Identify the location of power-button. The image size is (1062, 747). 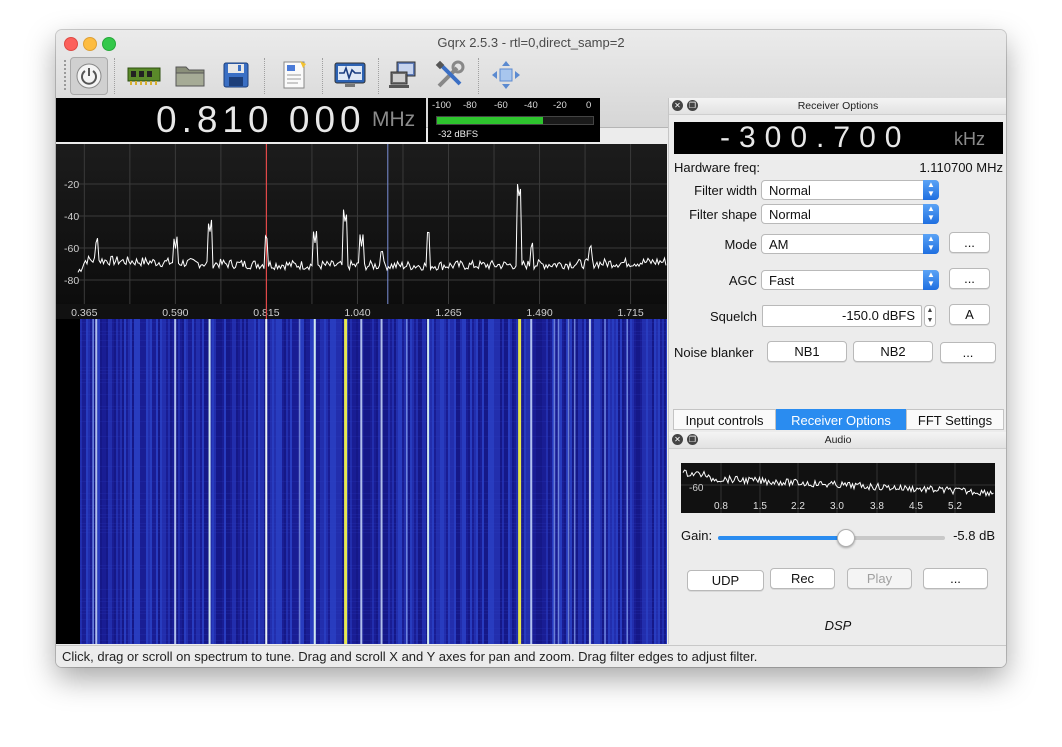
(89, 76).